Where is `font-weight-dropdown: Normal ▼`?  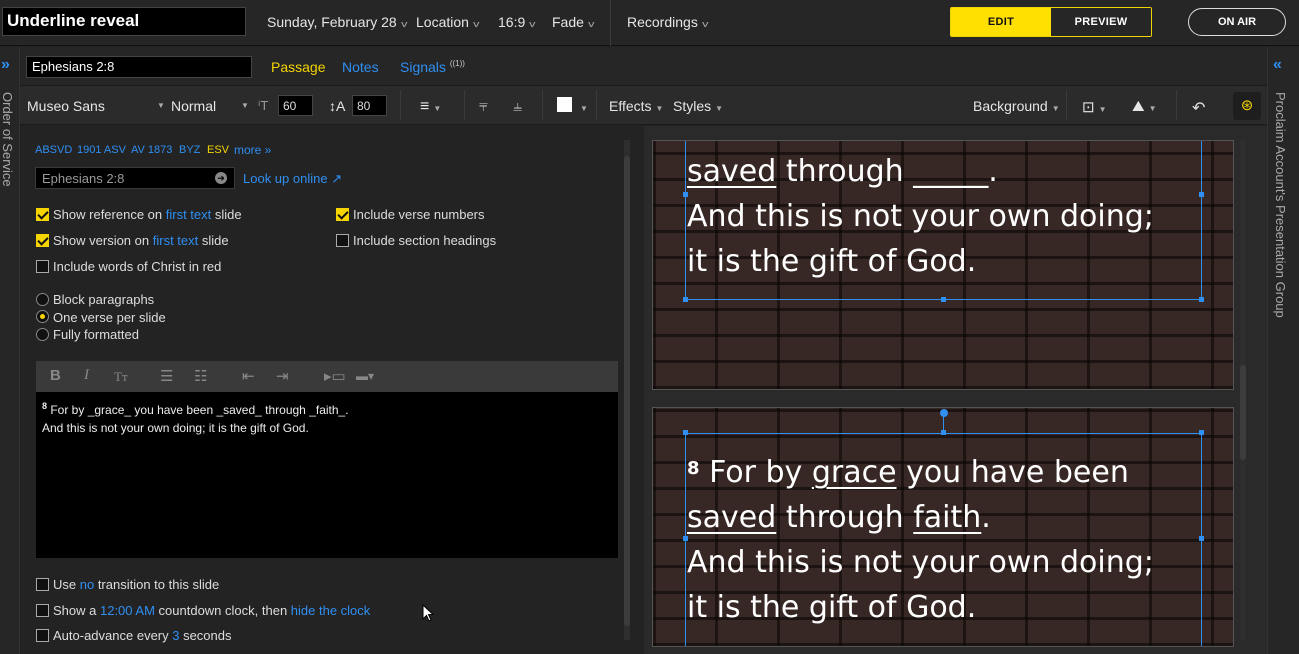
font-weight-dropdown: Normal ▼ is located at coordinates (210, 106).